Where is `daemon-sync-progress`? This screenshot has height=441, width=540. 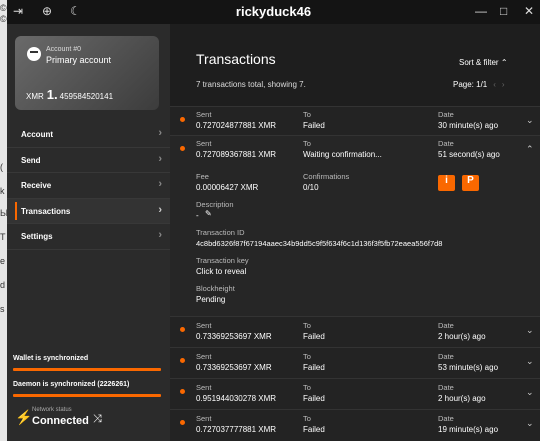 daemon-sync-progress is located at coordinates (87, 395).